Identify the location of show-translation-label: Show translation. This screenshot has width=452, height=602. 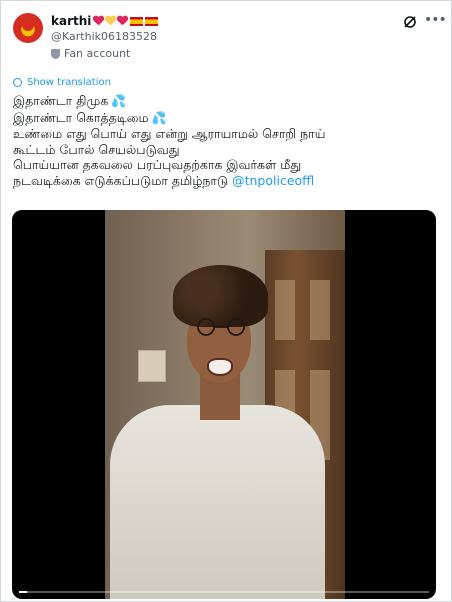
(69, 82).